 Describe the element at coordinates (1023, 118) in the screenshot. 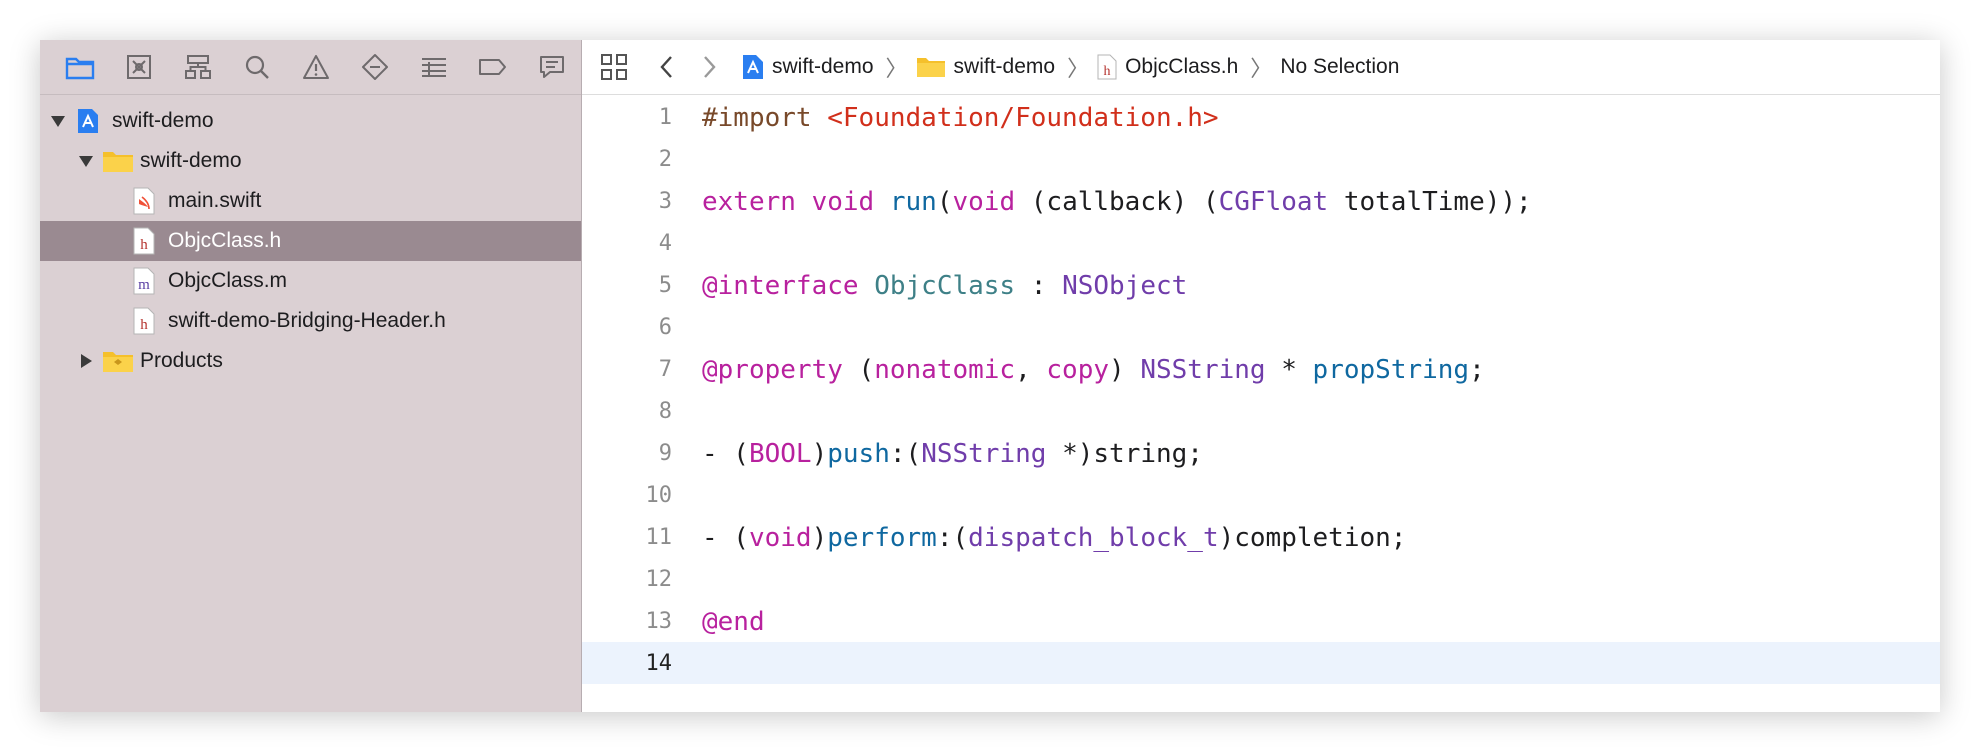

I see `code-token: <Foundation/Foundation.h>` at that location.